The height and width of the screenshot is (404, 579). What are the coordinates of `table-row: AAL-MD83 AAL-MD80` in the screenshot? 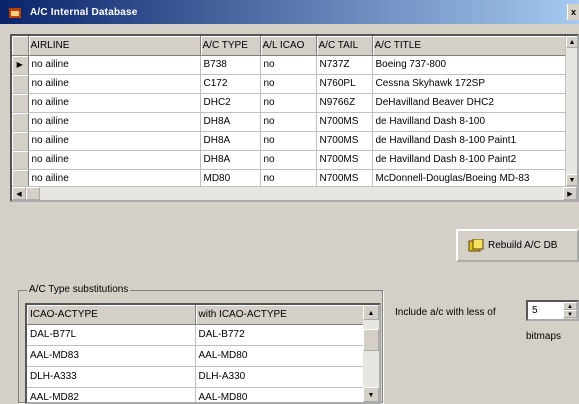 It's located at (195, 356).